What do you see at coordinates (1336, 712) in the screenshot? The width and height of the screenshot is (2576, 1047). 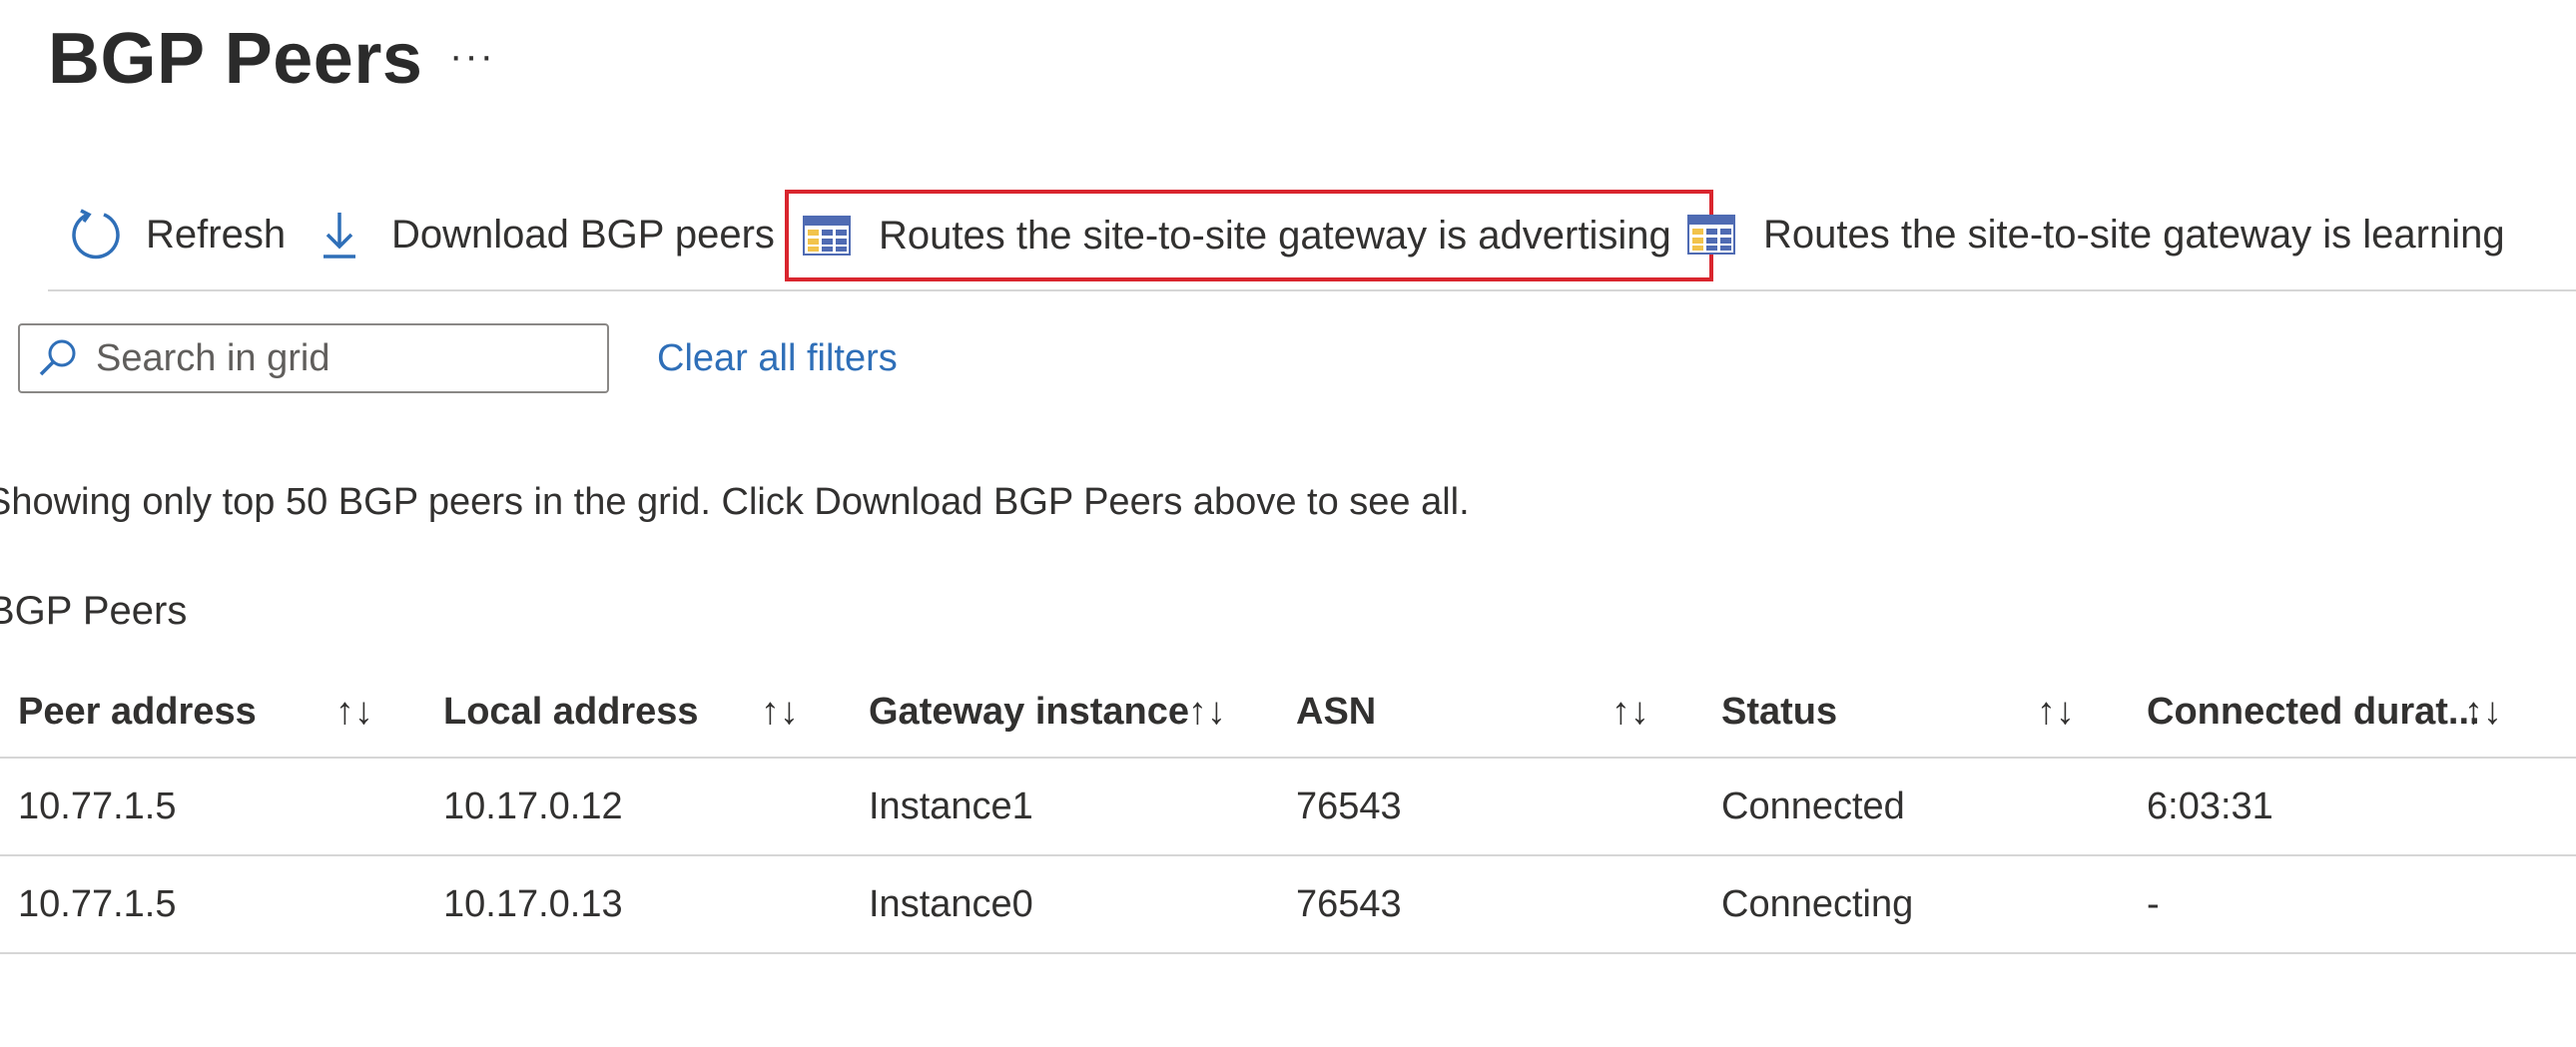 I see `column-header-asn: ASN` at bounding box center [1336, 712].